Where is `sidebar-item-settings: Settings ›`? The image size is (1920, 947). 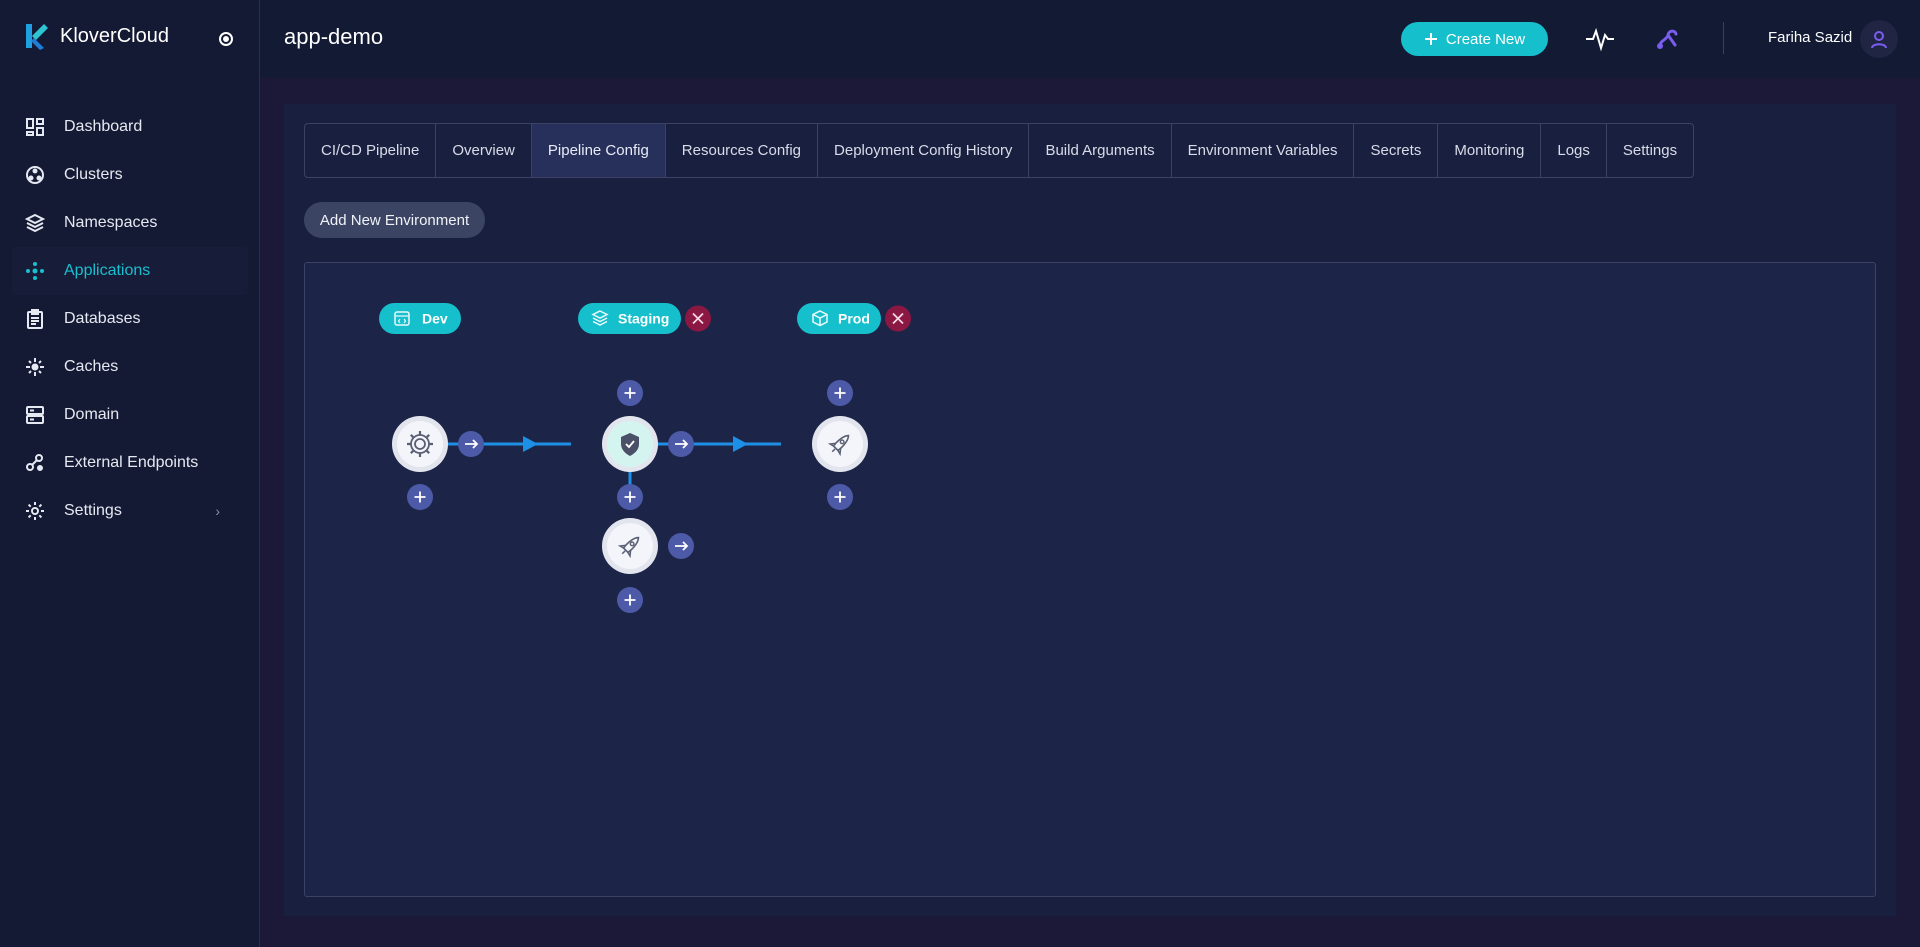 sidebar-item-settings: Settings › is located at coordinates (130, 511).